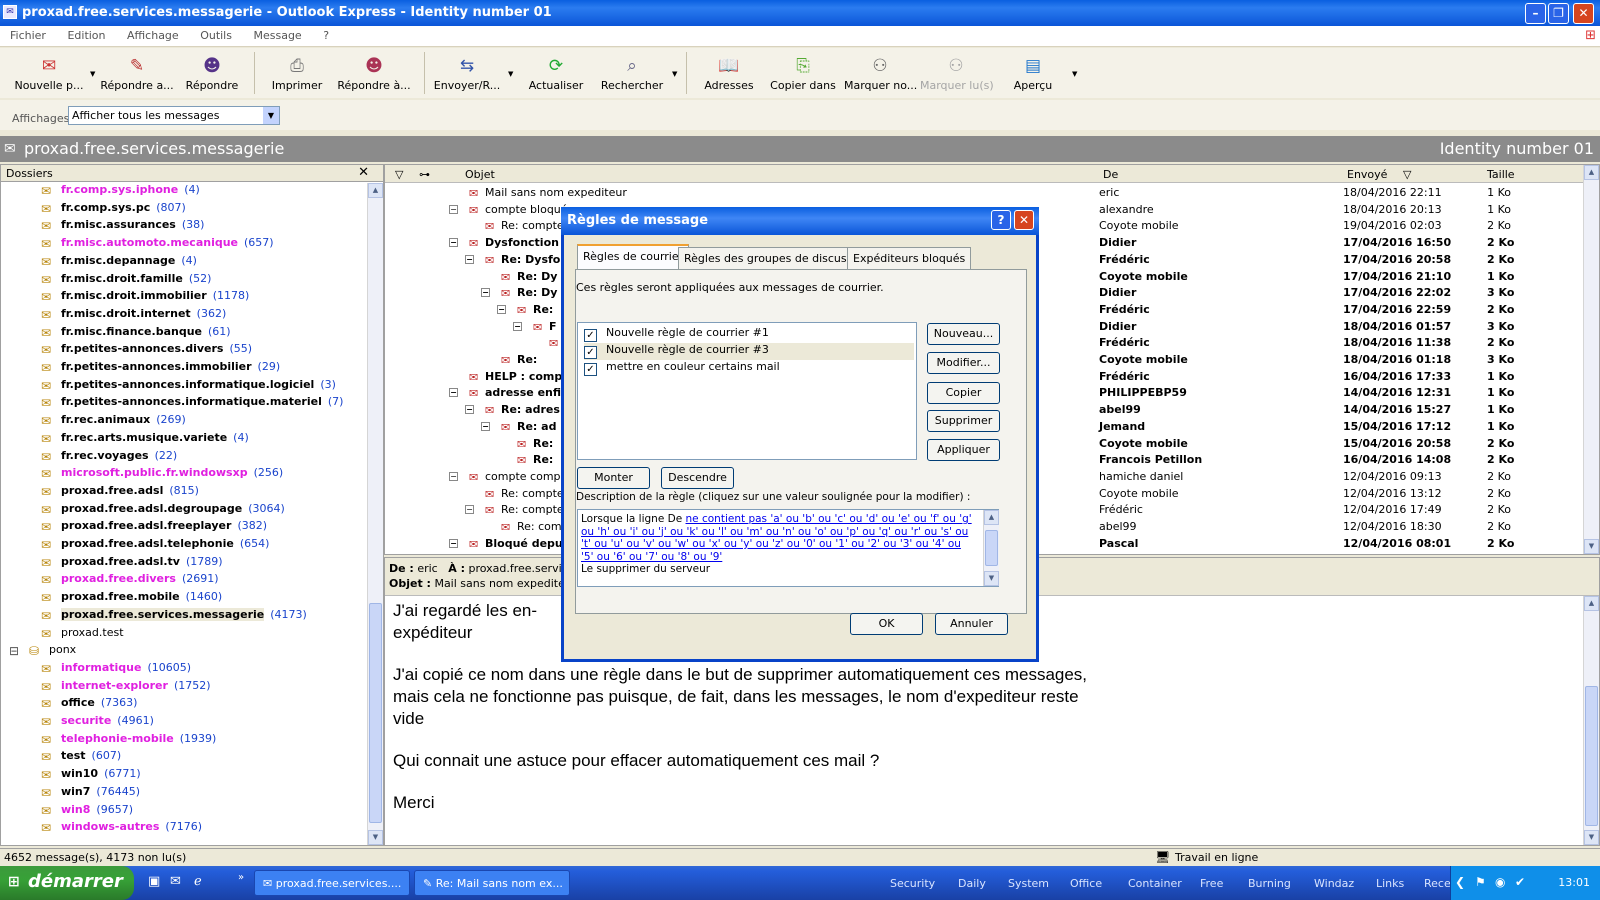 This screenshot has width=1600, height=900. What do you see at coordinates (1390, 883) in the screenshot?
I see `toolbar-link-links: Links` at bounding box center [1390, 883].